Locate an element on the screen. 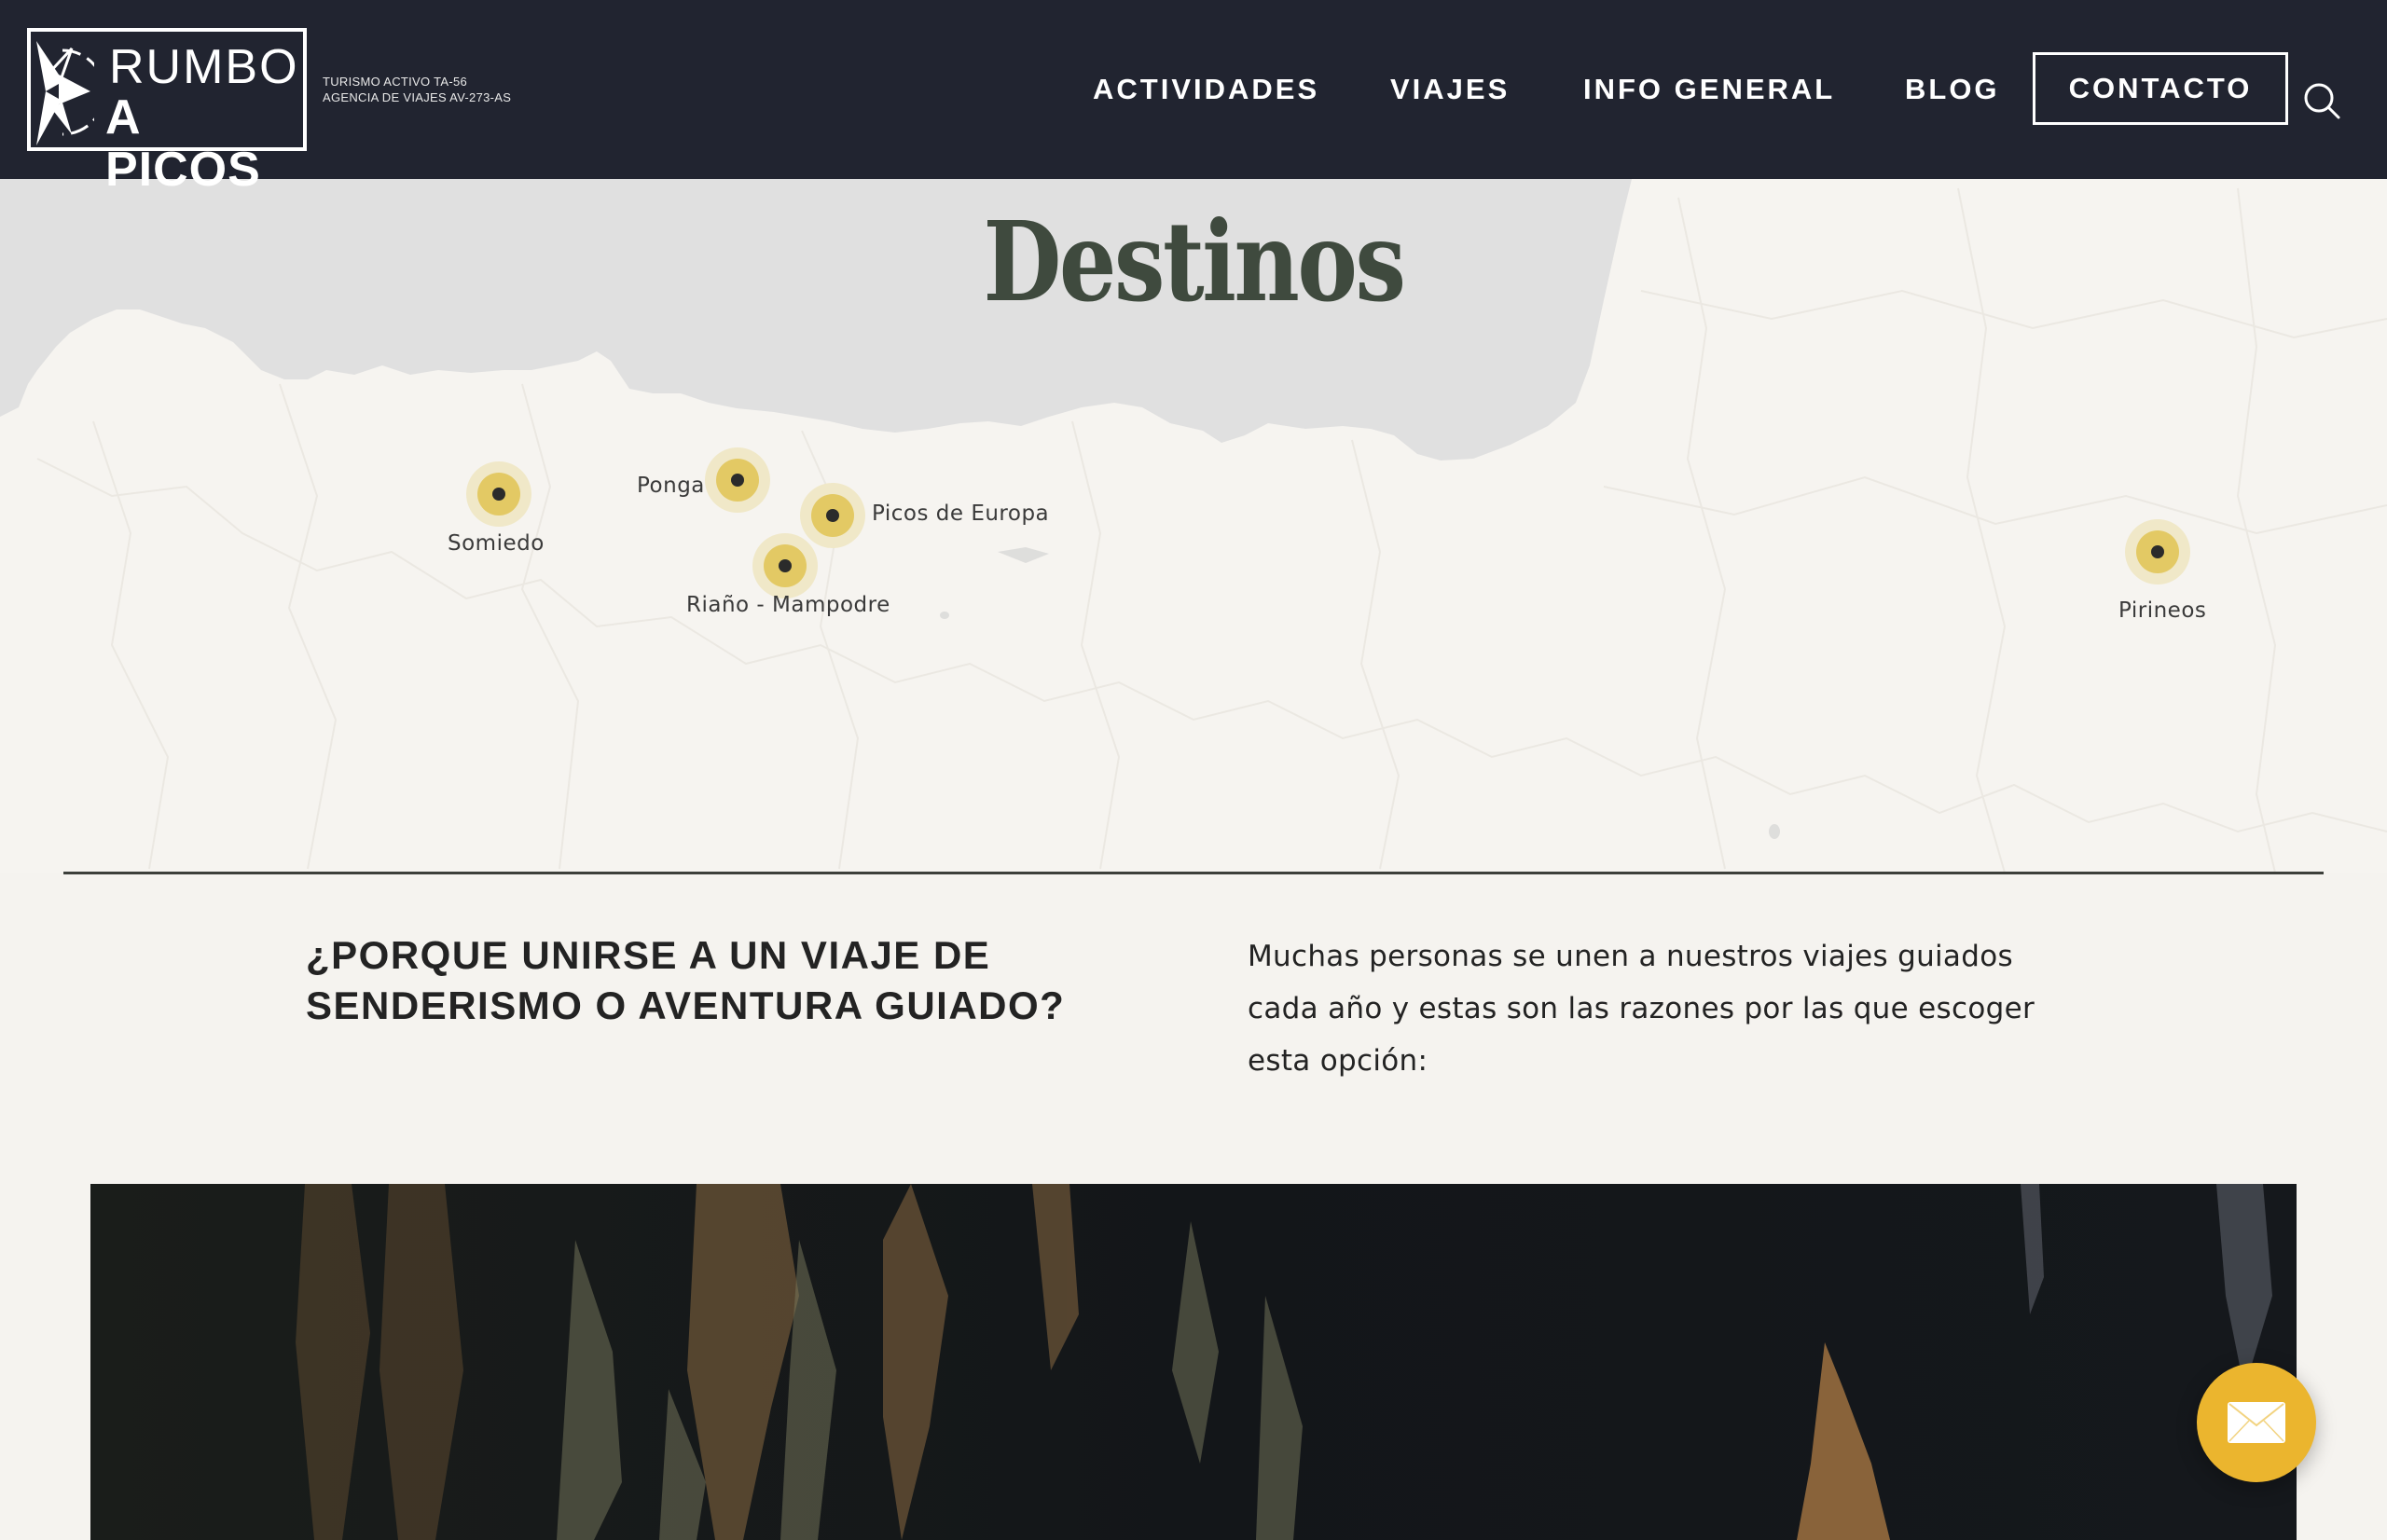 The image size is (2387, 1540). search-icon is located at coordinates (2322, 101).